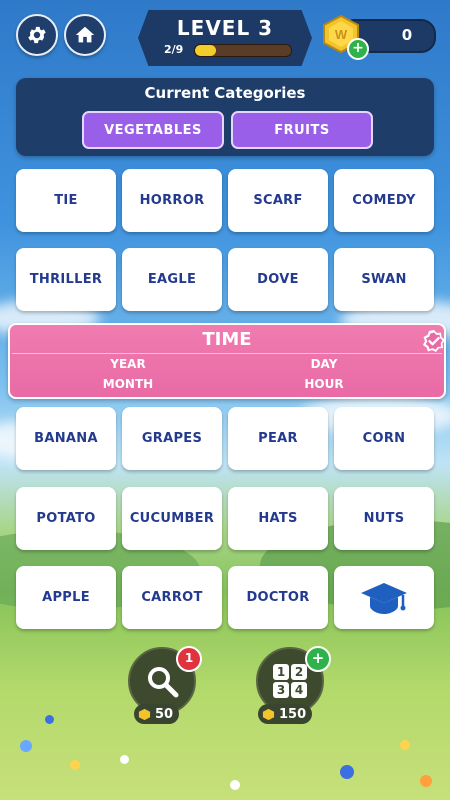 This screenshot has height=800, width=450. Describe the element at coordinates (128, 364) in the screenshot. I see `solved-word: YEAR` at that location.